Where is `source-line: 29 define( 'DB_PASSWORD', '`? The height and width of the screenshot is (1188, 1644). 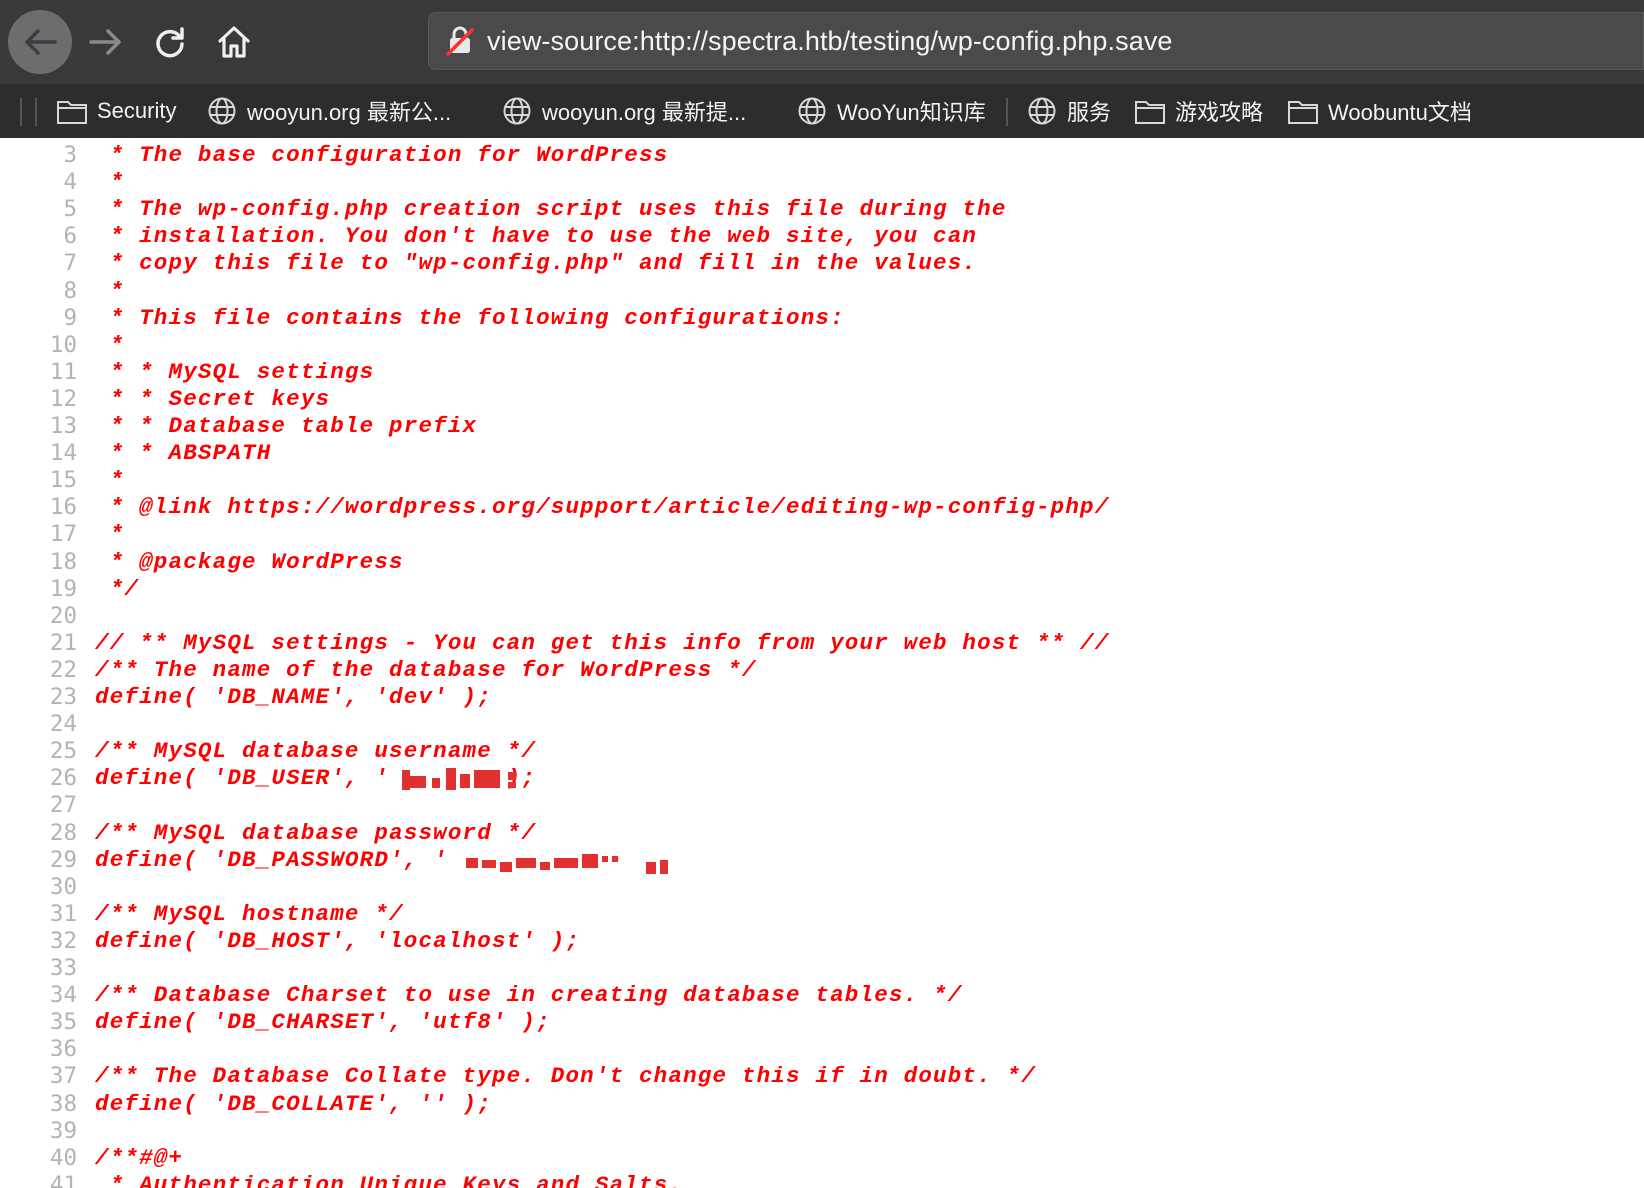
source-line: 29 define( 'DB_PASSWORD', ' is located at coordinates (822, 860).